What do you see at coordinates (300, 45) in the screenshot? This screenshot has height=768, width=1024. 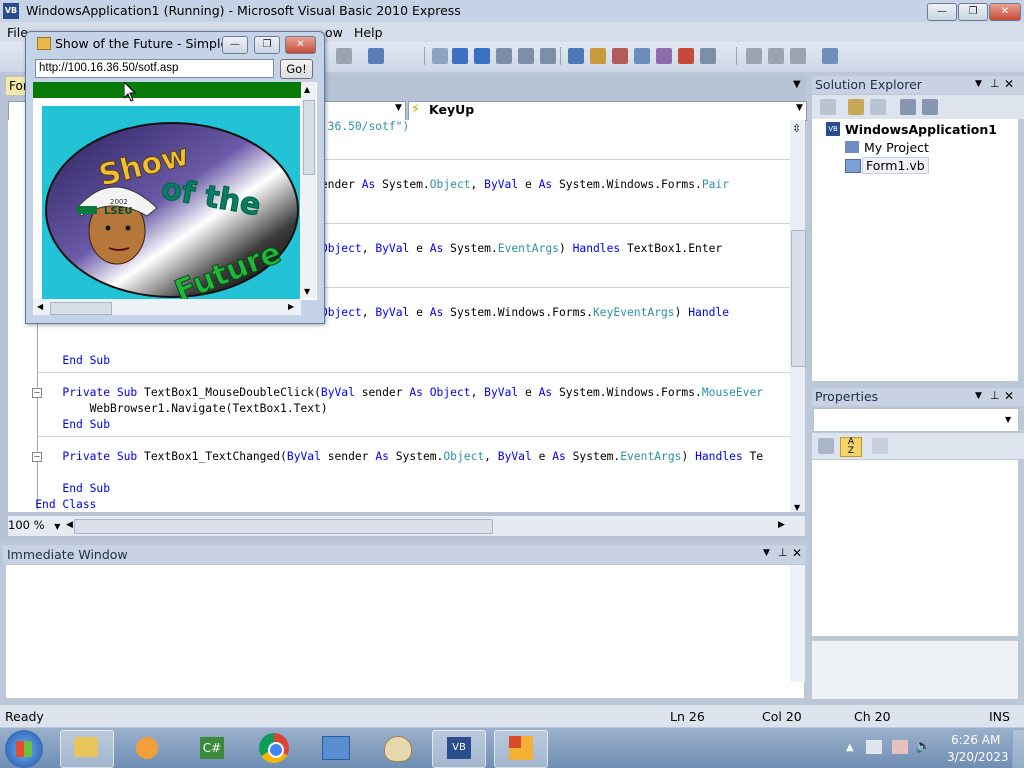 I see `browser-close-button: ✕` at bounding box center [300, 45].